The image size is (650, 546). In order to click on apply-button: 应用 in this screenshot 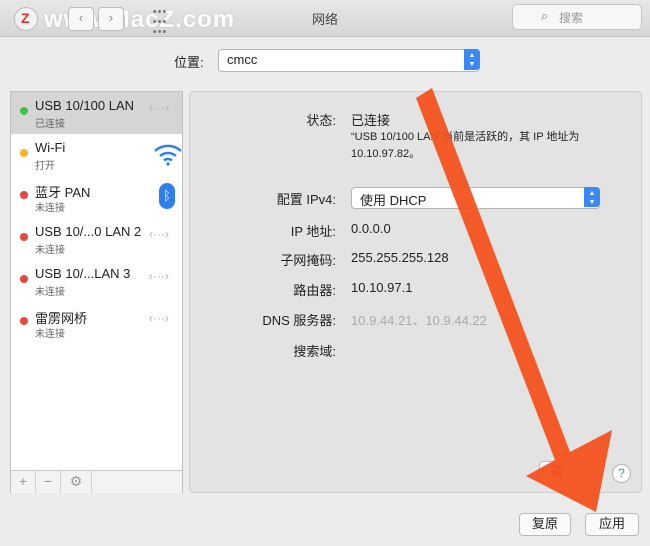, I will do `click(612, 524)`.